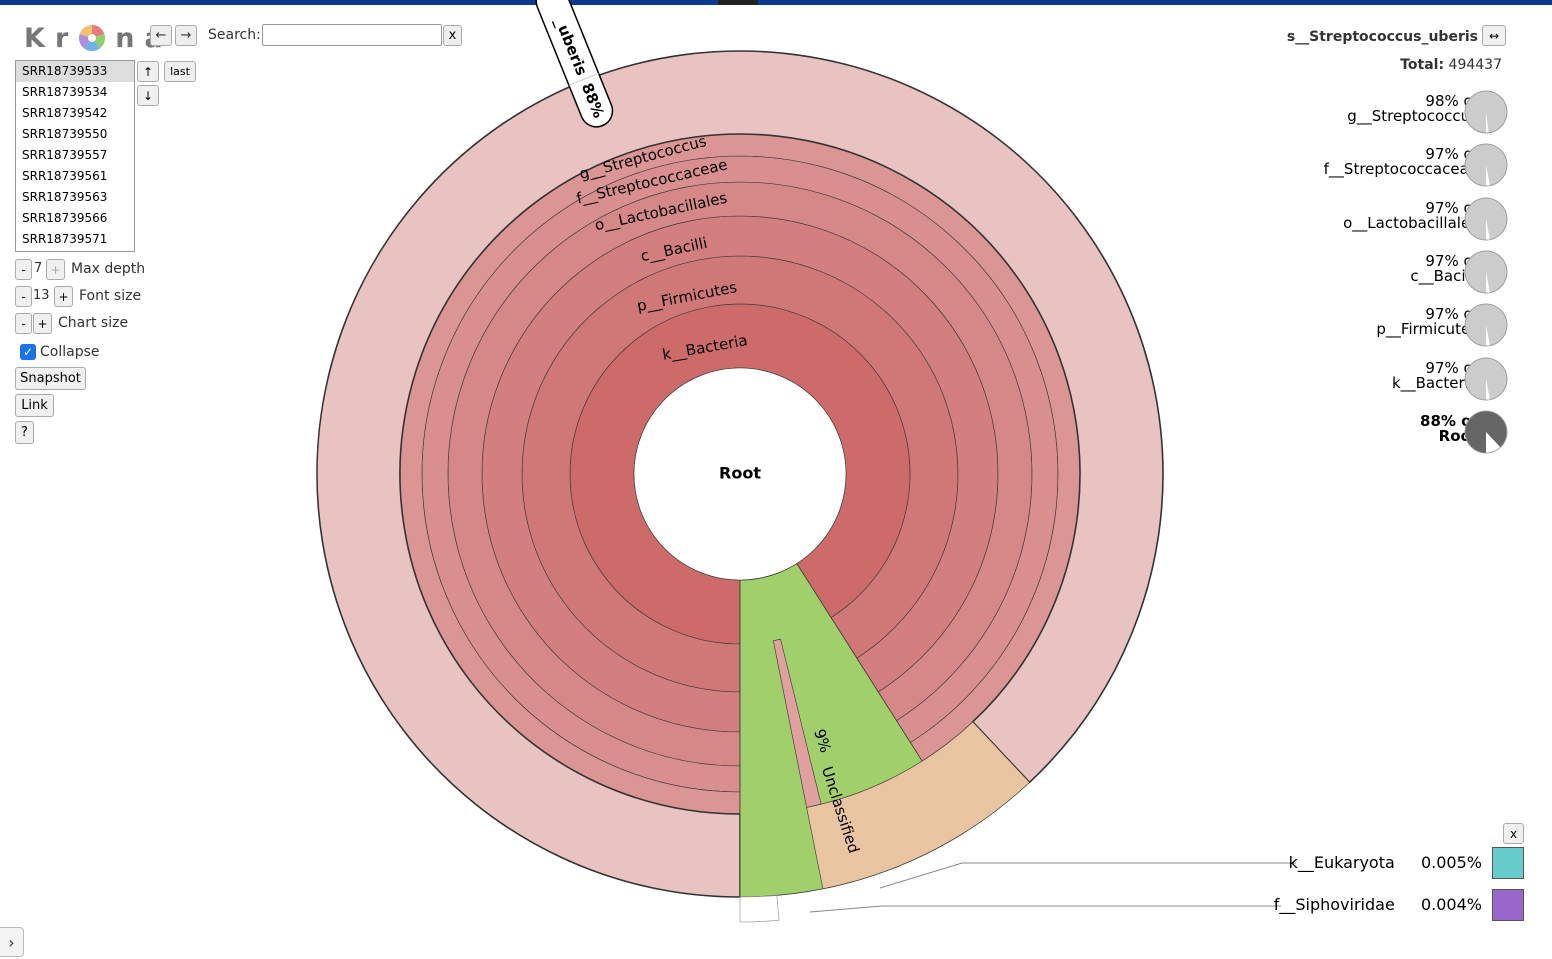 The image size is (1552, 959). What do you see at coordinates (740, 473) in the screenshot?
I see `sunburst-center-label: Root` at bounding box center [740, 473].